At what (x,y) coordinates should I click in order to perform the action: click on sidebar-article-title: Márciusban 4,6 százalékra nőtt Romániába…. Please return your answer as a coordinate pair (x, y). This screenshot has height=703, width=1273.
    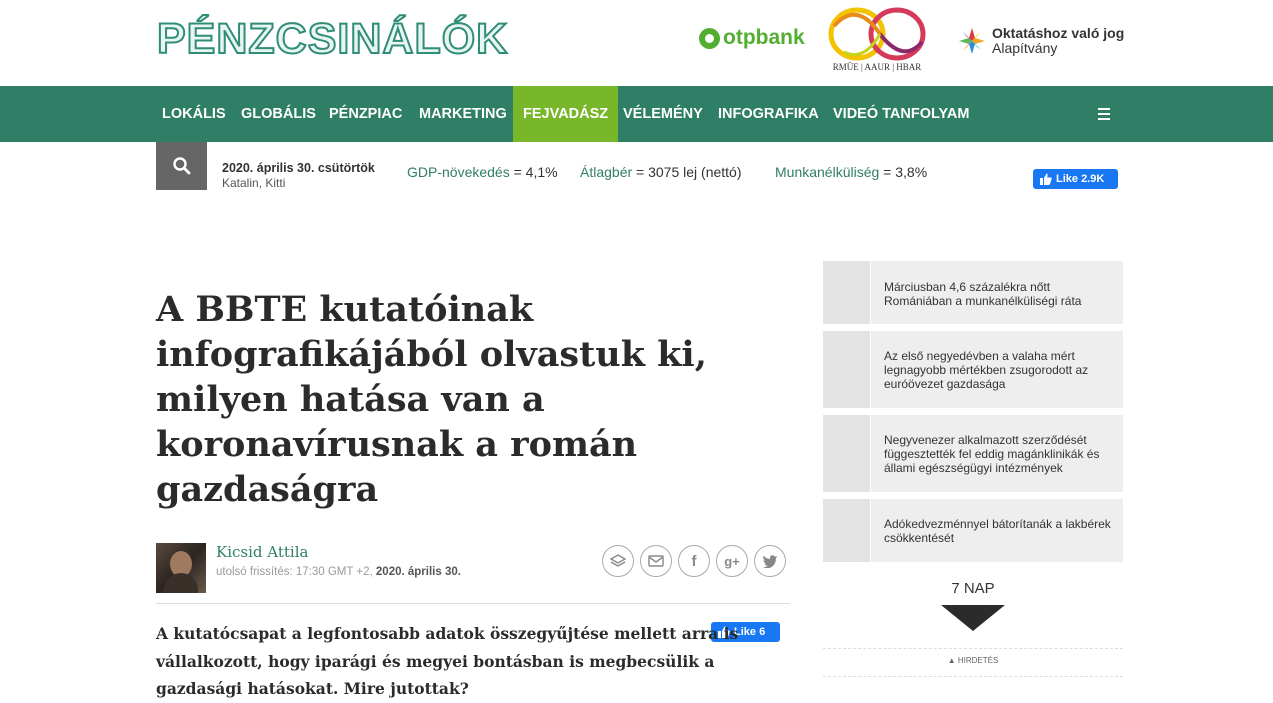
    Looking at the image, I should click on (983, 294).